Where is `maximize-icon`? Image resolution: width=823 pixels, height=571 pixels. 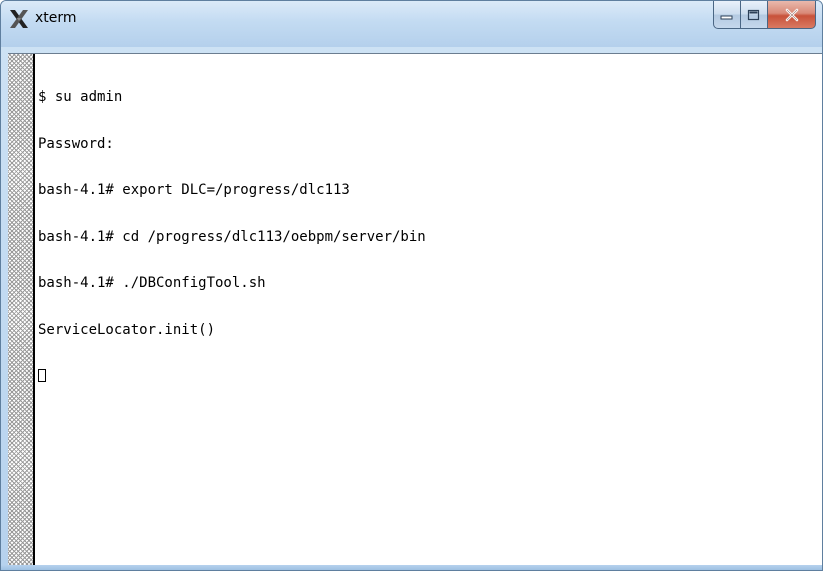
maximize-icon is located at coordinates (753, 14).